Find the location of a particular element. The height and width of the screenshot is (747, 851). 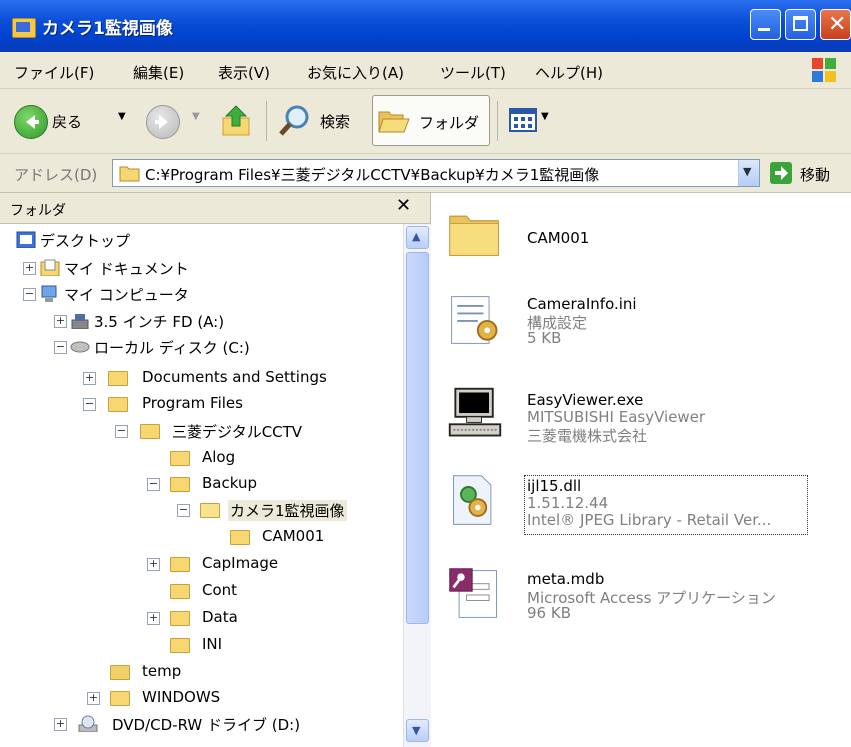

tree-item-ini: INI is located at coordinates (200, 646).